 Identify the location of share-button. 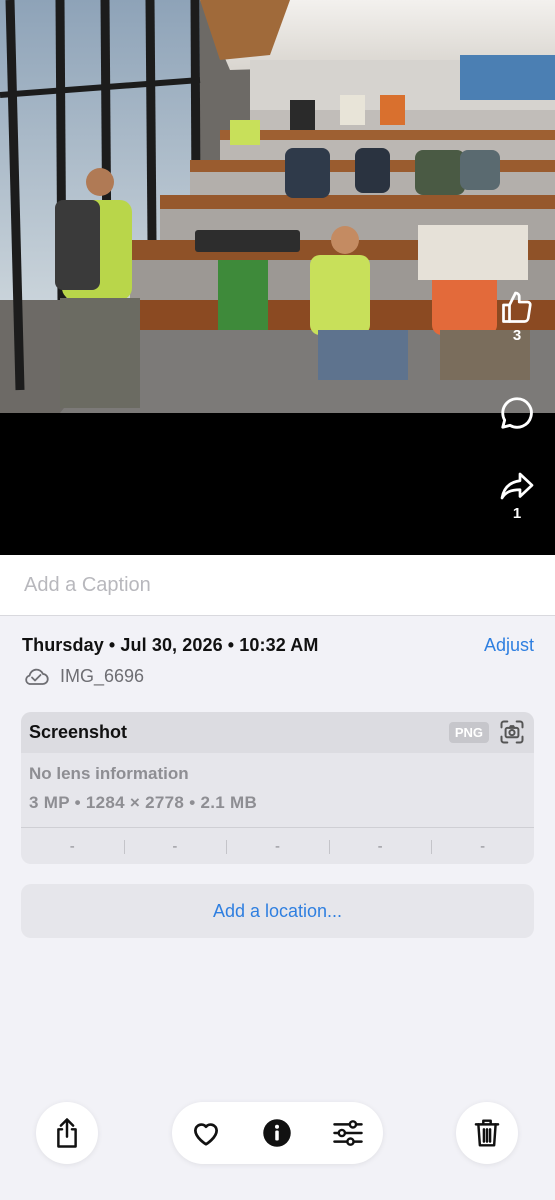
(67, 1133).